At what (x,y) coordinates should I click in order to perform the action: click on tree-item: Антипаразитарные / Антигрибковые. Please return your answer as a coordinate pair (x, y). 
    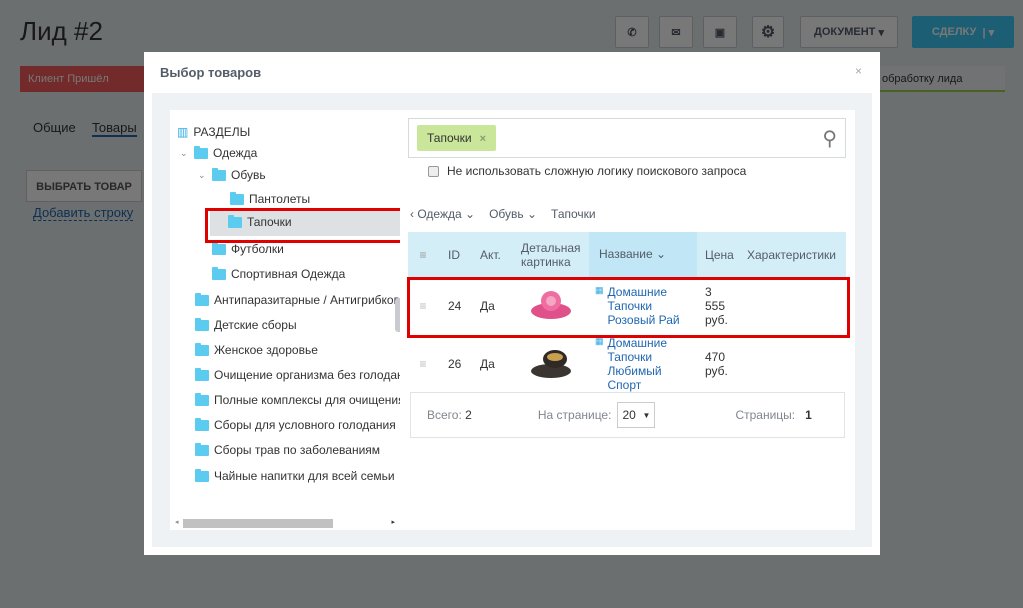
    Looking at the image, I should click on (297, 299).